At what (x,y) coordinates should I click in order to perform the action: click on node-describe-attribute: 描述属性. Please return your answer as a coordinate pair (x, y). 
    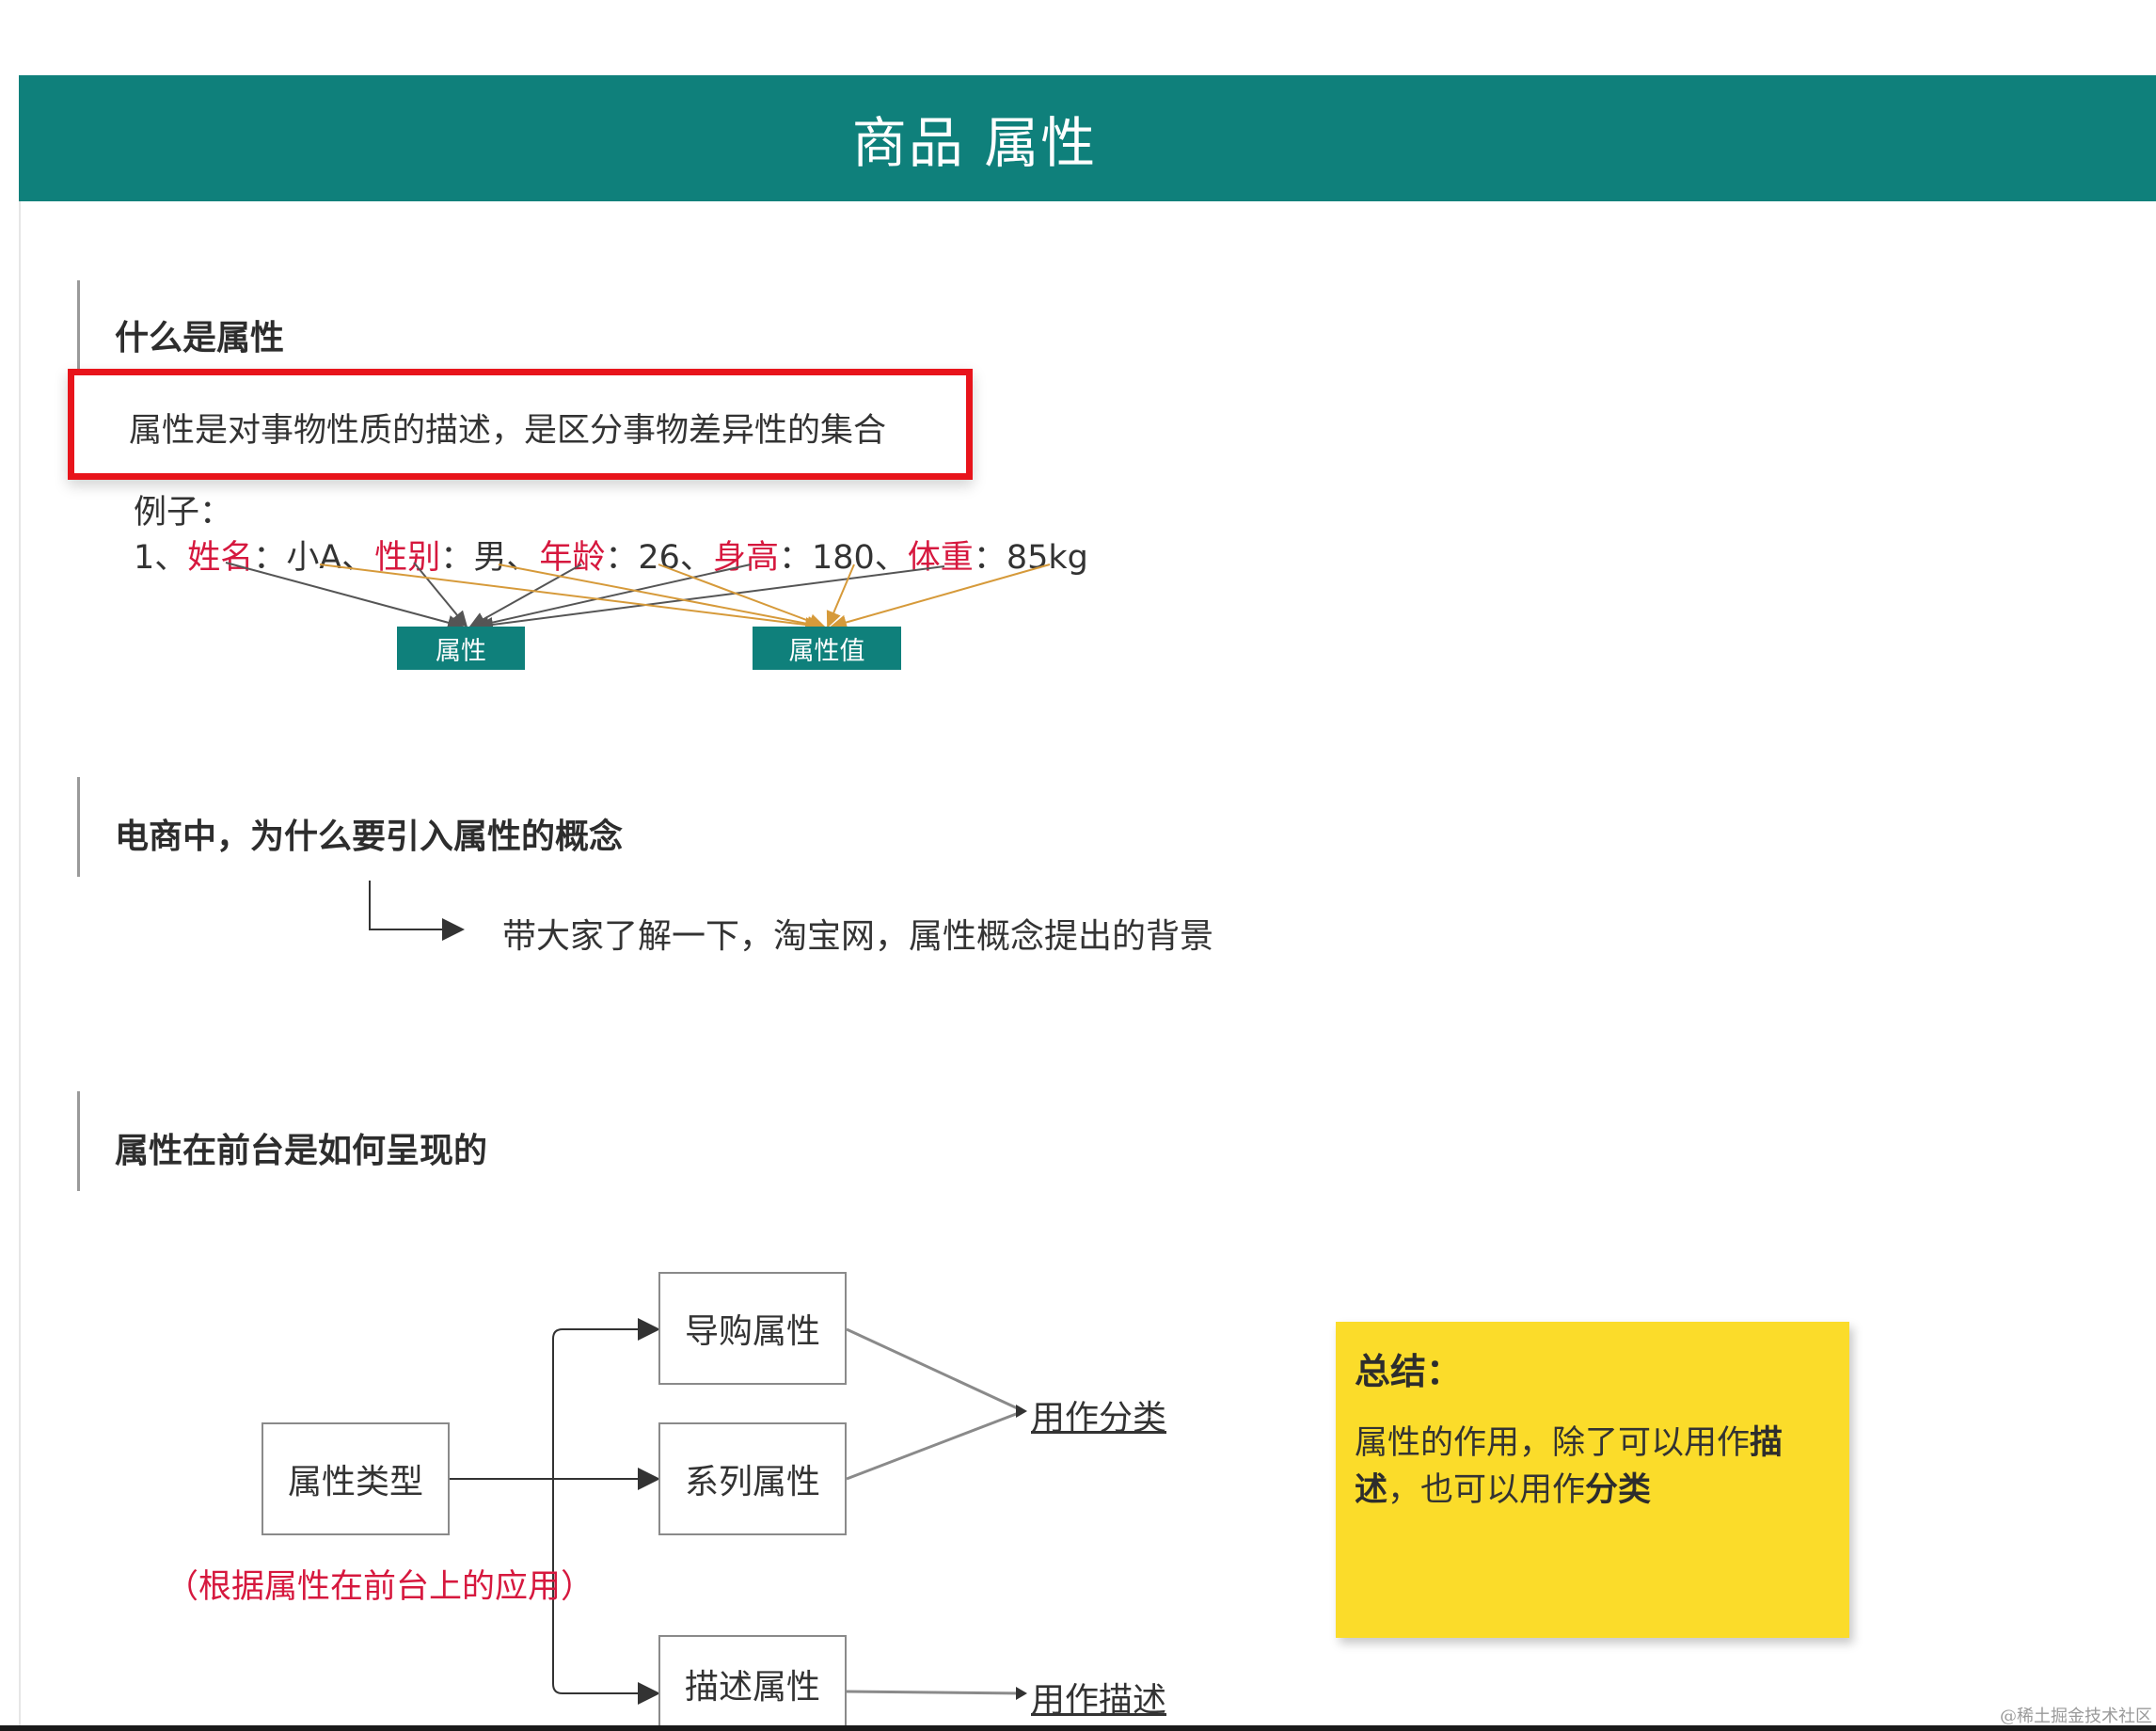
    Looking at the image, I should click on (752, 1683).